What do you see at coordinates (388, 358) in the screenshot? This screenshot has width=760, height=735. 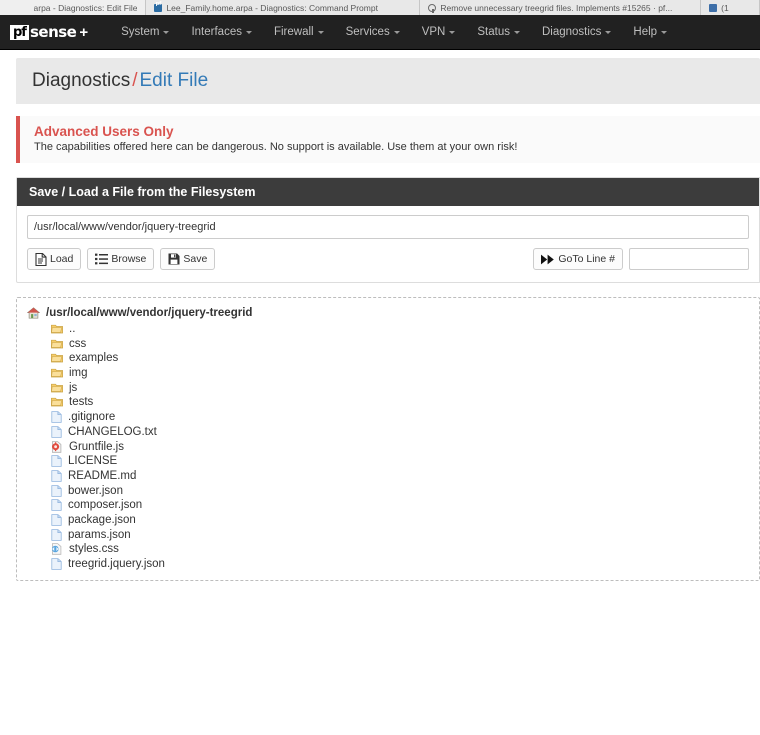 I see `file-browser-entry-examples: examples` at bounding box center [388, 358].